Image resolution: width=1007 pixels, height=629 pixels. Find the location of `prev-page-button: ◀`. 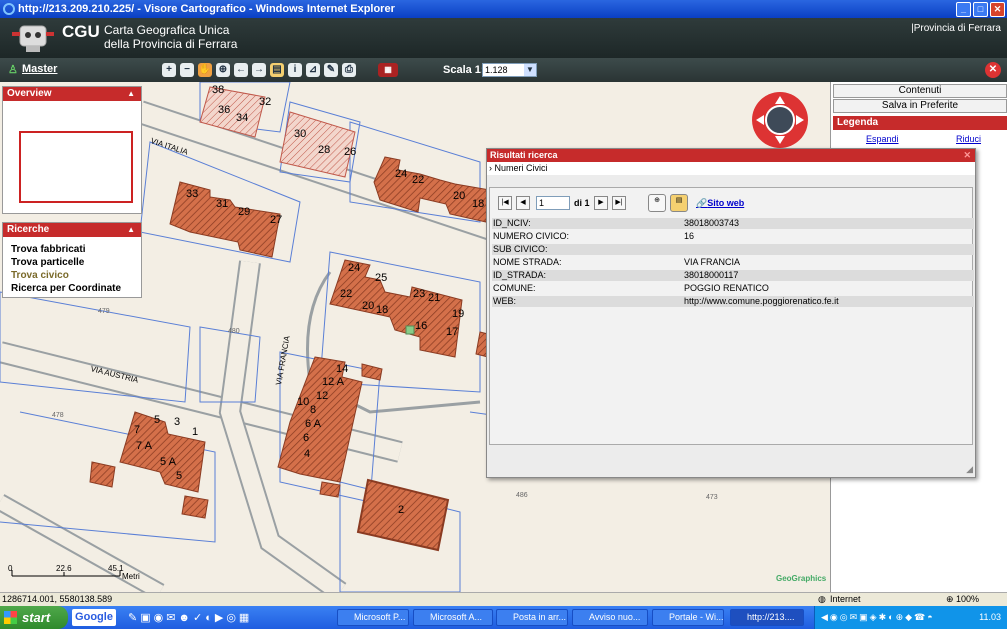

prev-page-button: ◀ is located at coordinates (523, 203).